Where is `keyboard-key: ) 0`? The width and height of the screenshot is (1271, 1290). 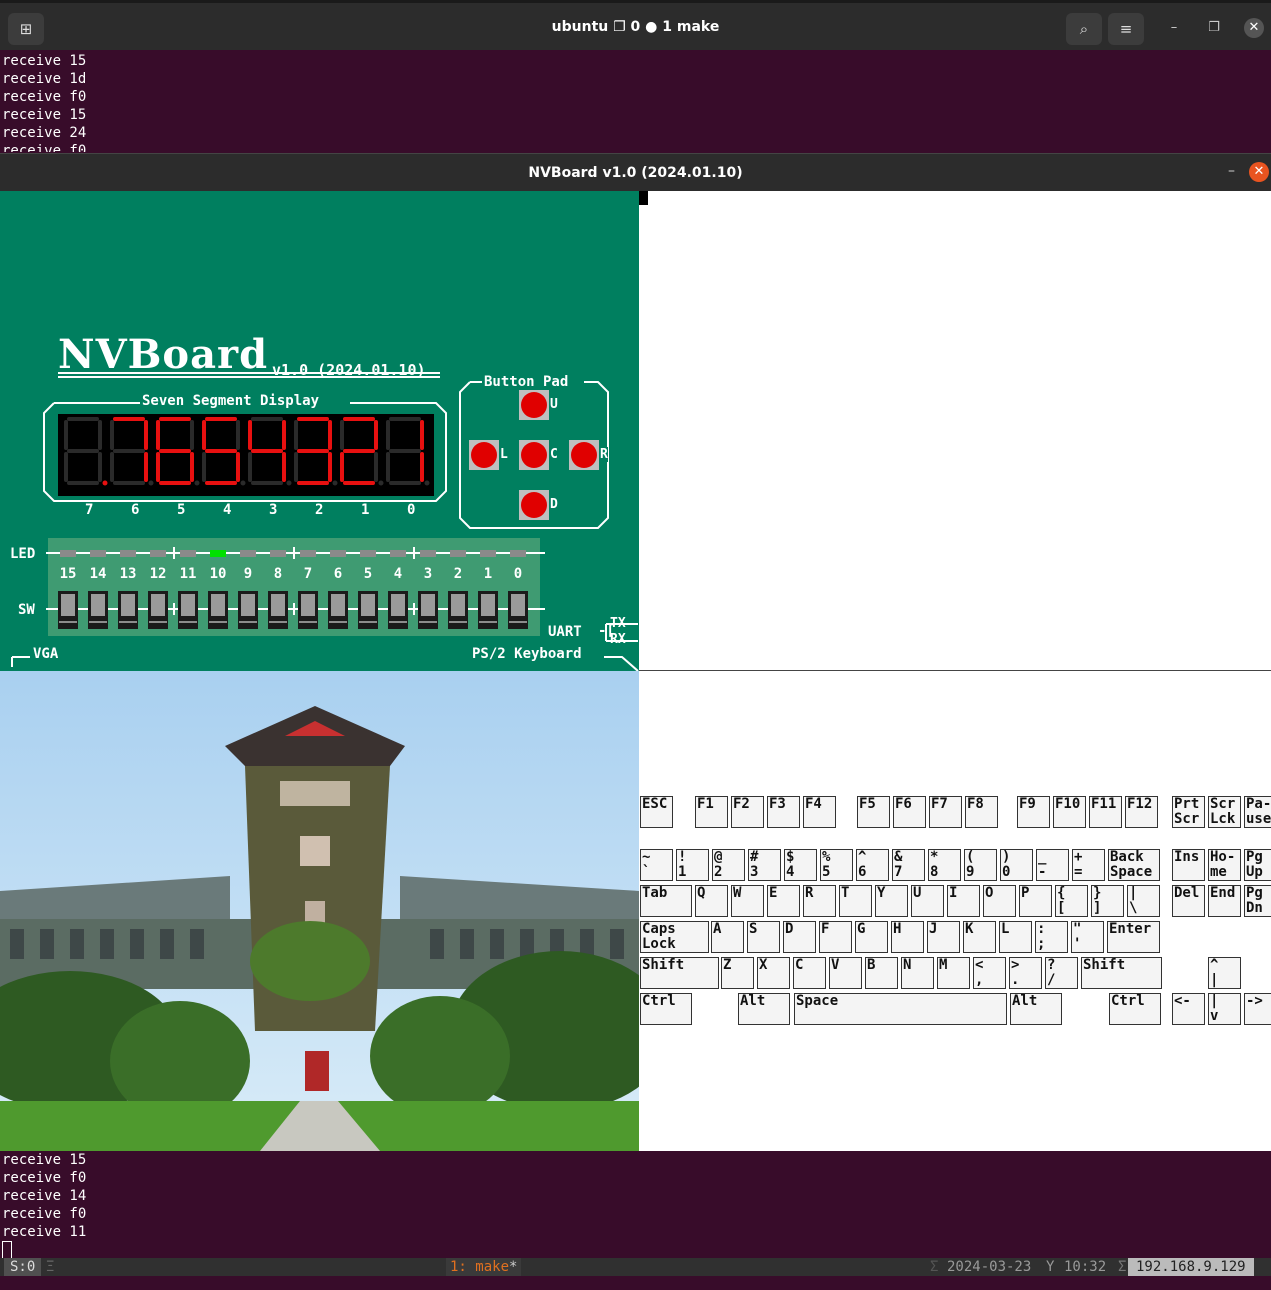 keyboard-key: ) 0 is located at coordinates (1016, 865).